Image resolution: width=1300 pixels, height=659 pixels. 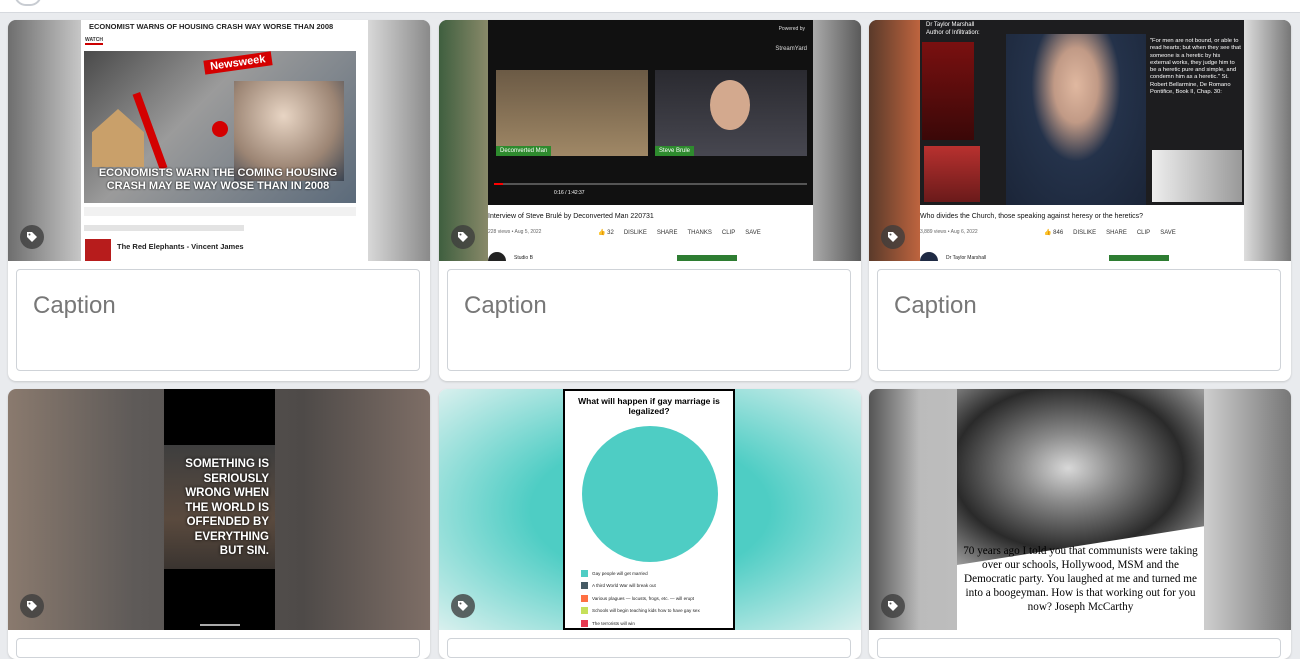 What do you see at coordinates (650, 494) in the screenshot?
I see `pie-chart` at bounding box center [650, 494].